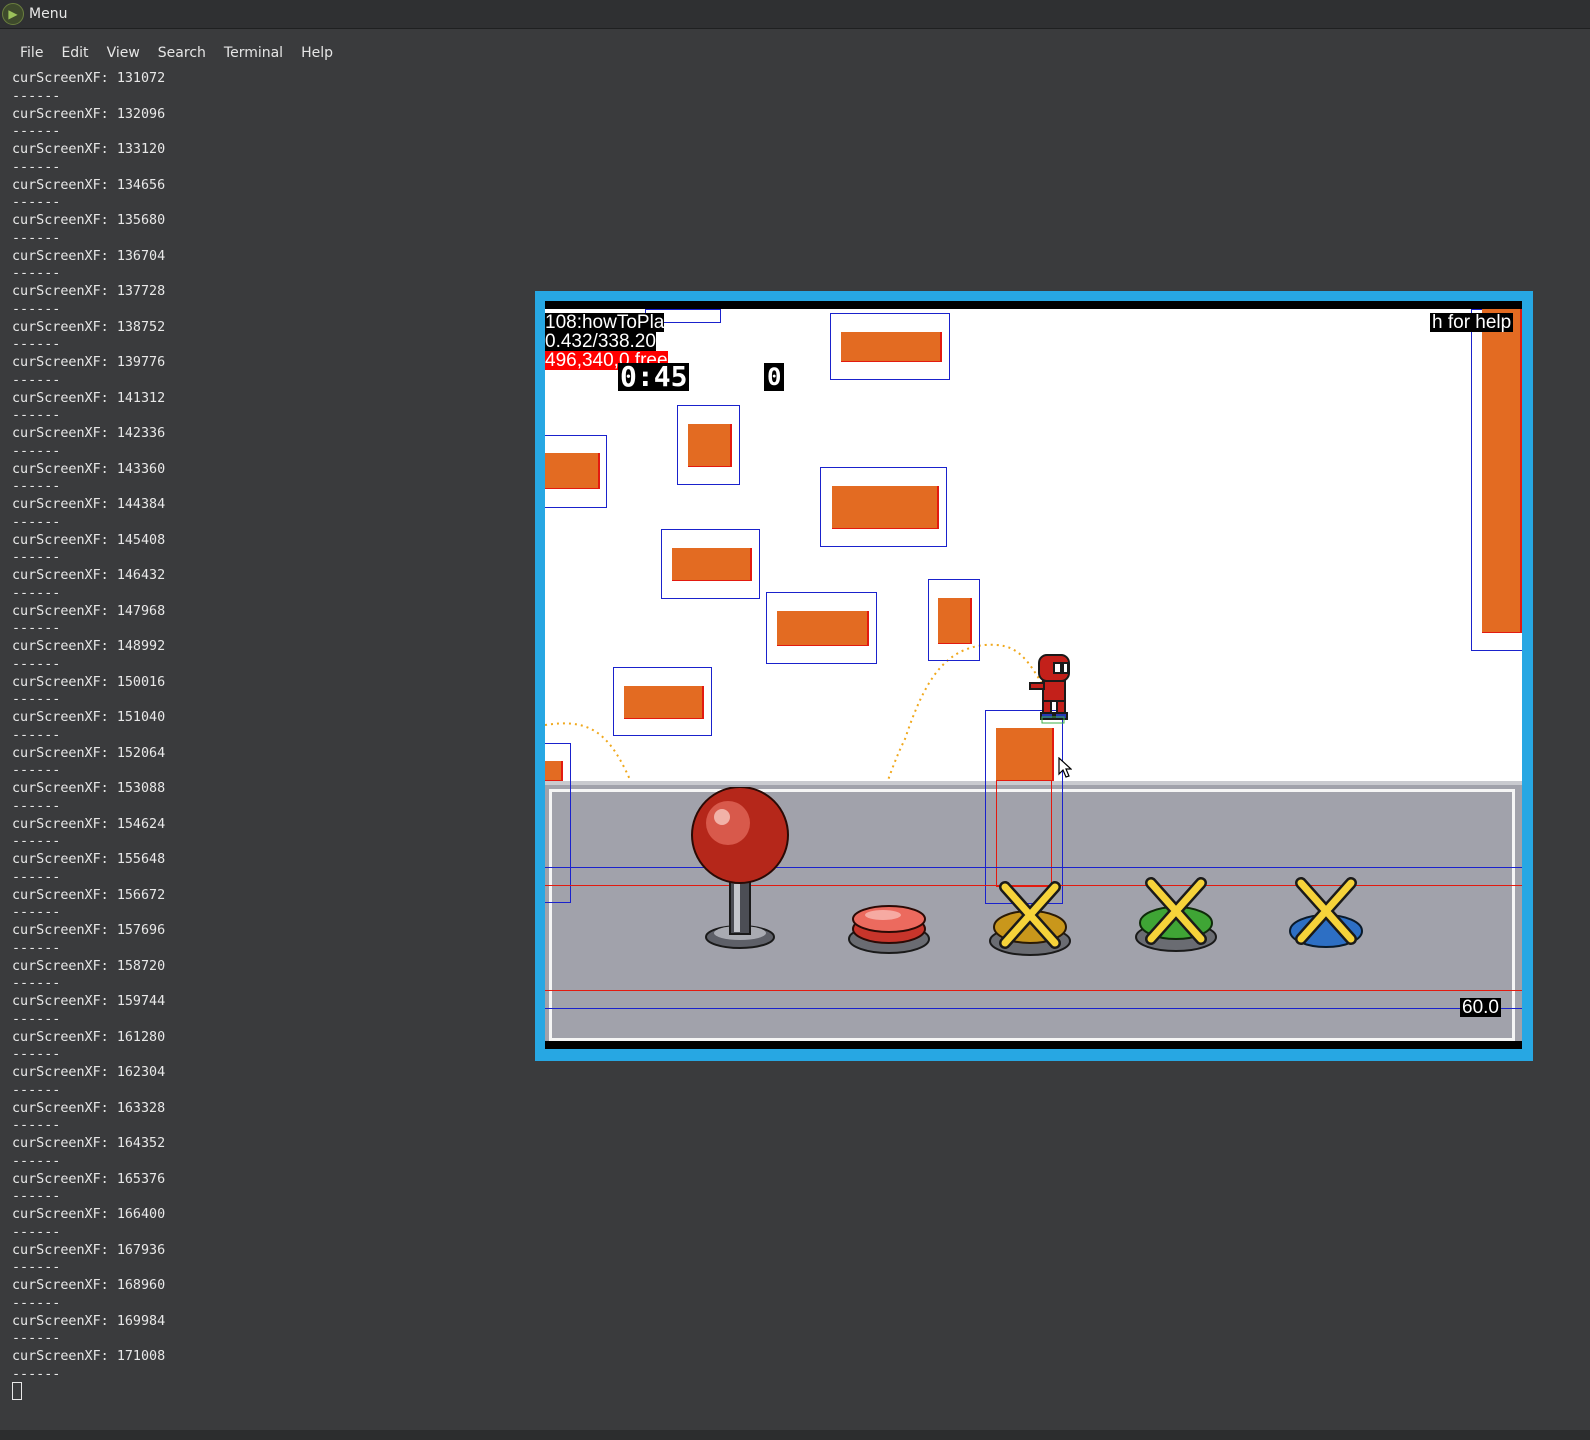 This screenshot has width=1590, height=1440. What do you see at coordinates (1024, 834) in the screenshot?
I see `platform-hitbox-red` at bounding box center [1024, 834].